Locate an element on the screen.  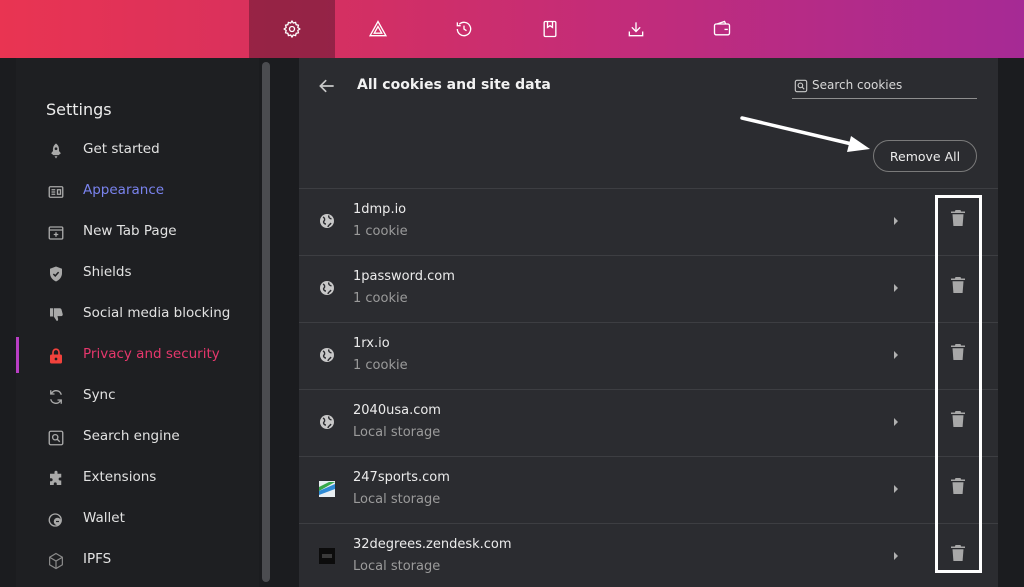
bookmarks-button is located at coordinates (550, 29).